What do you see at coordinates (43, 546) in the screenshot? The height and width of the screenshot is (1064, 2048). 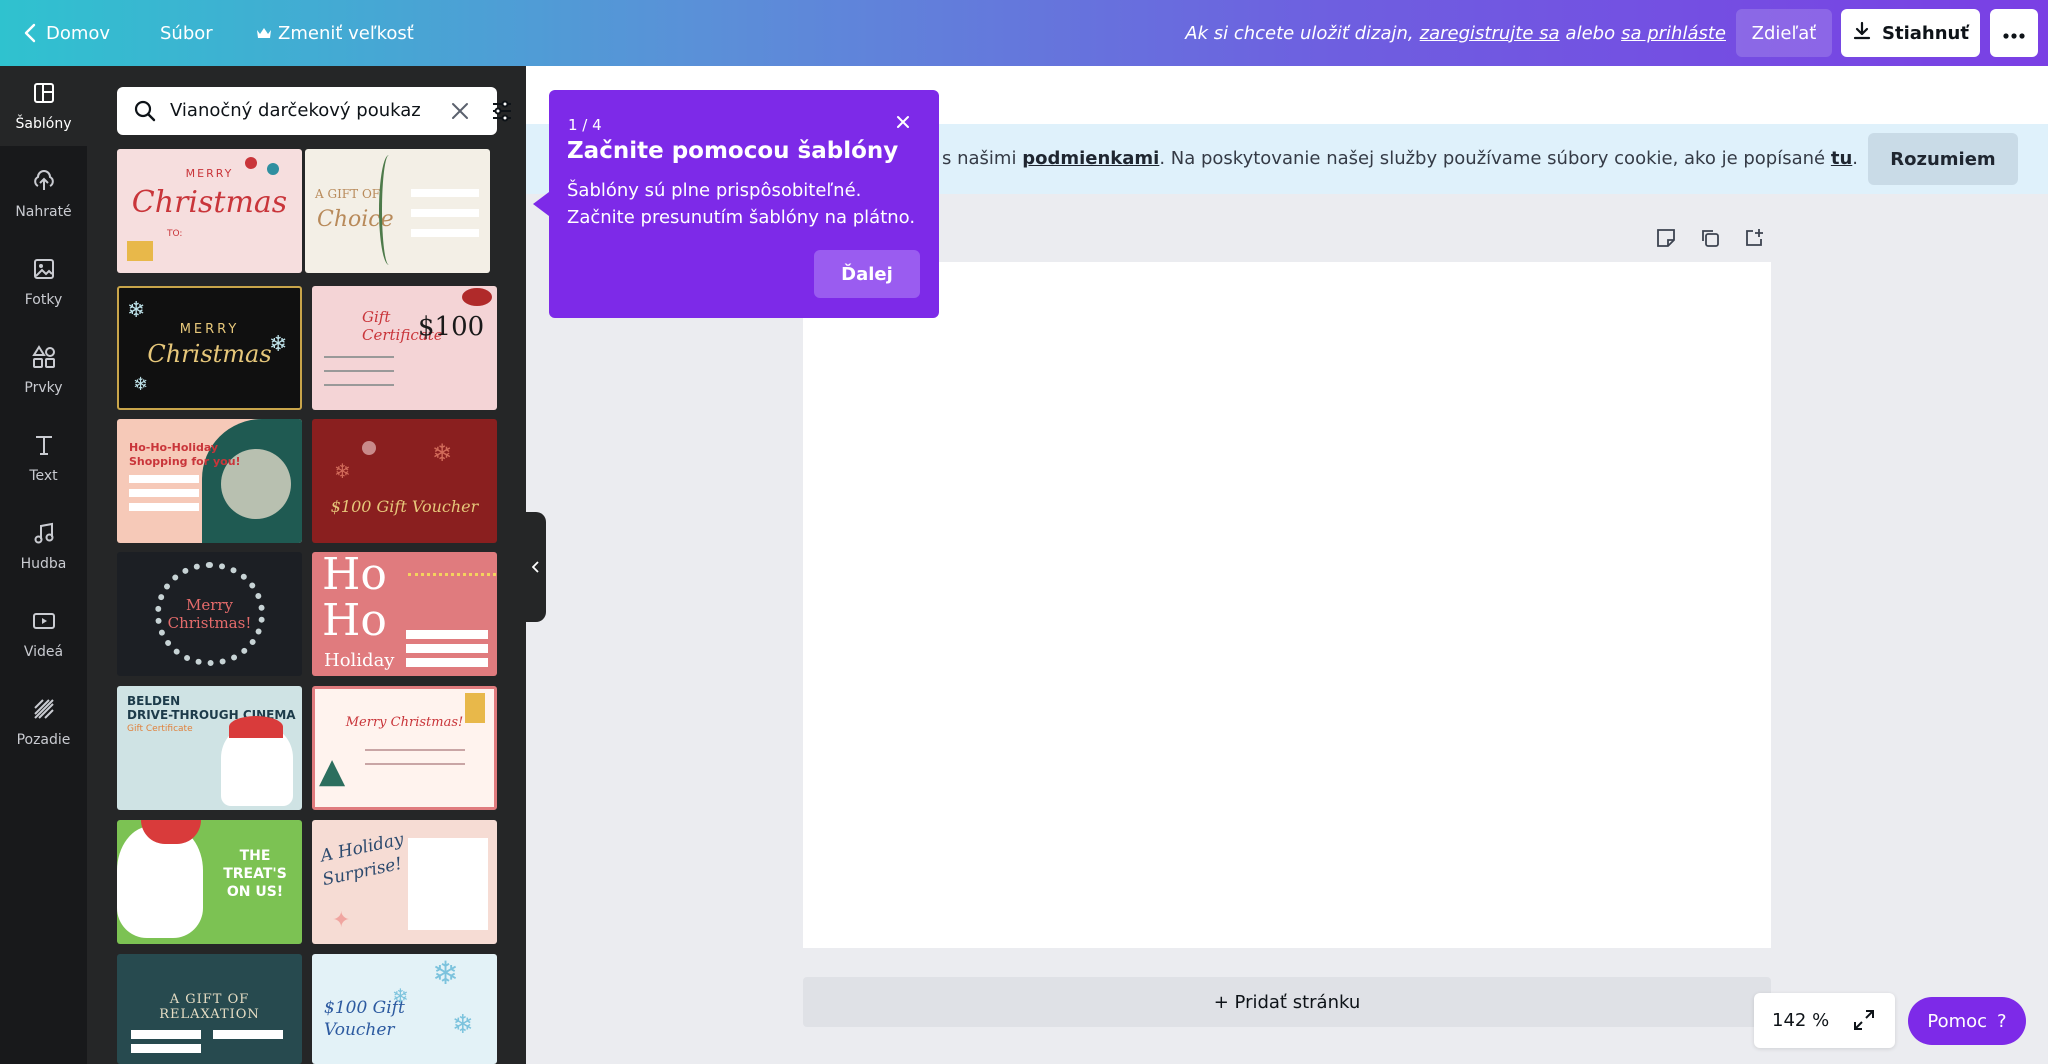 I see `sidebar-item-music: Hudba` at bounding box center [43, 546].